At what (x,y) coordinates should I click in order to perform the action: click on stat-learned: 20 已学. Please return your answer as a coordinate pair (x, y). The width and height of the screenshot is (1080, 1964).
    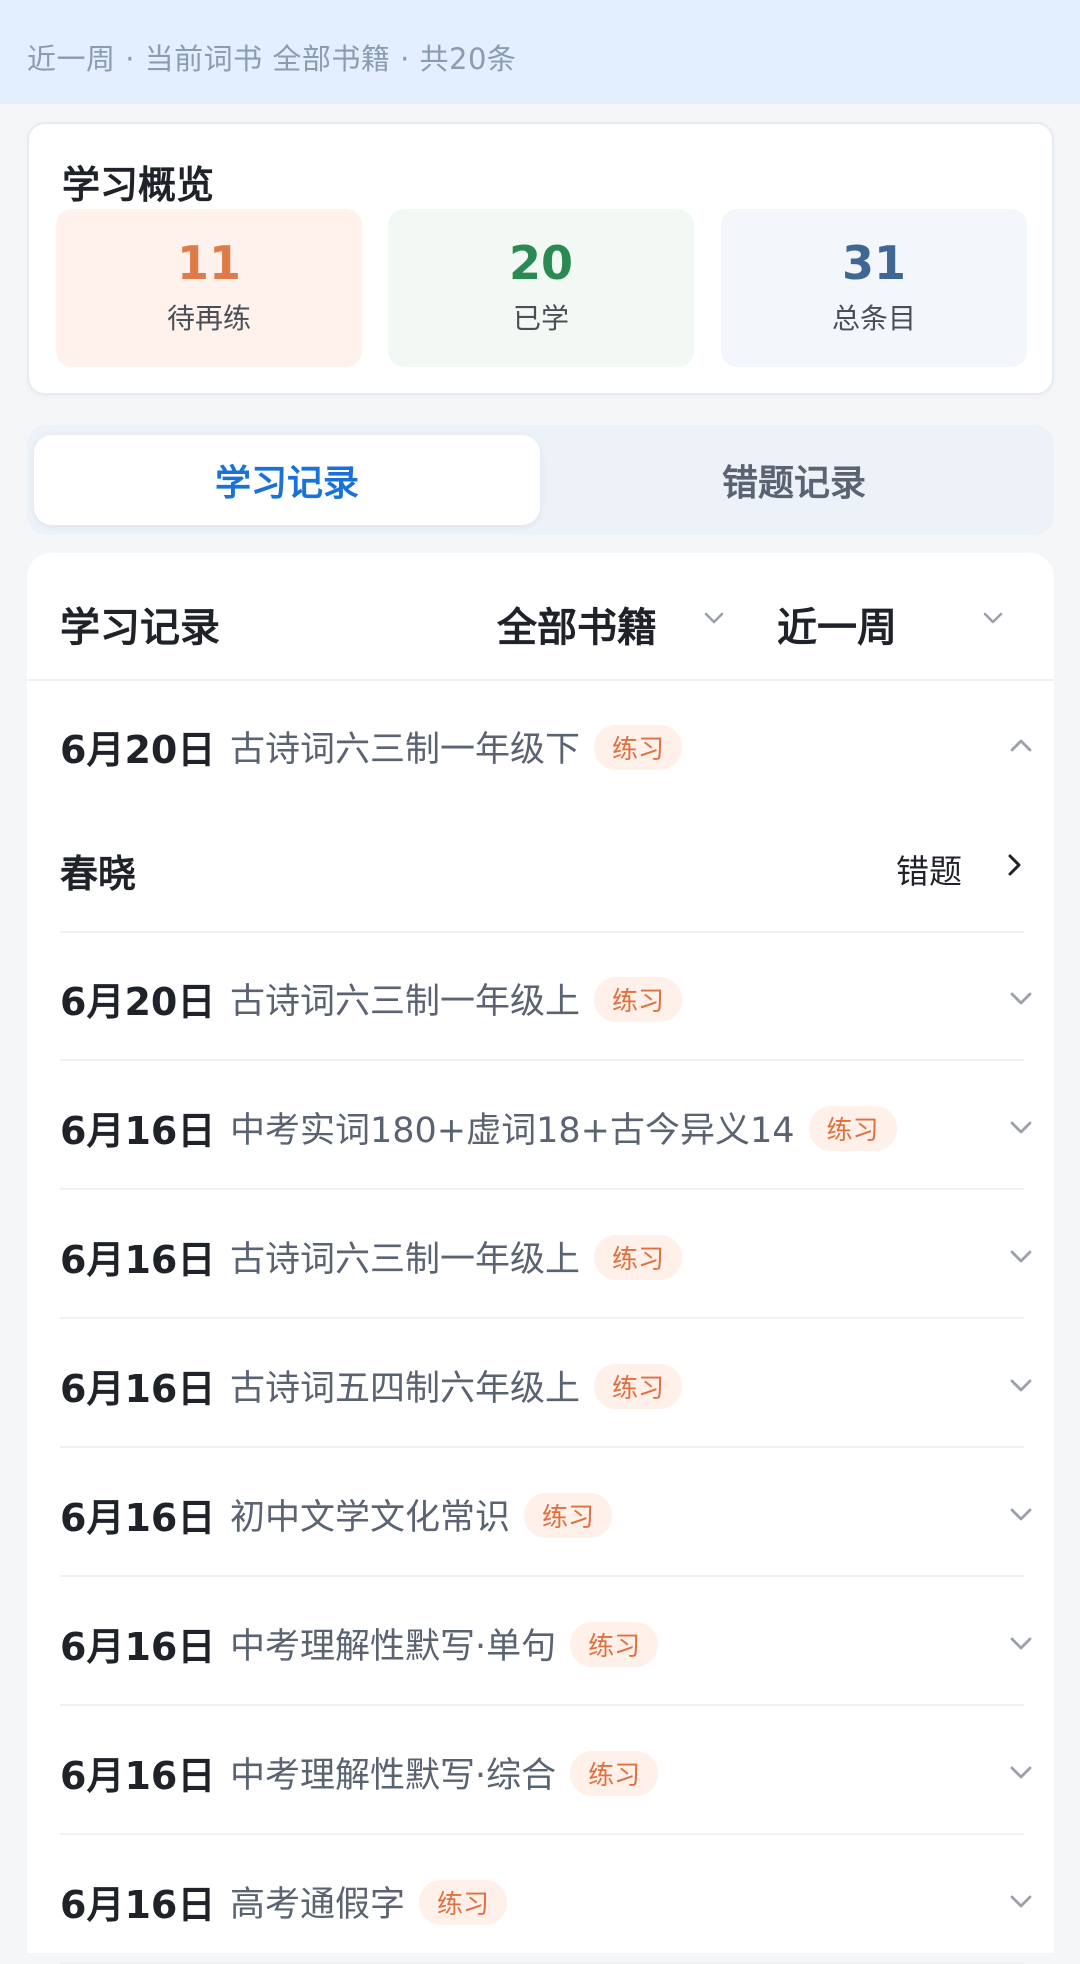
    Looking at the image, I should click on (541, 288).